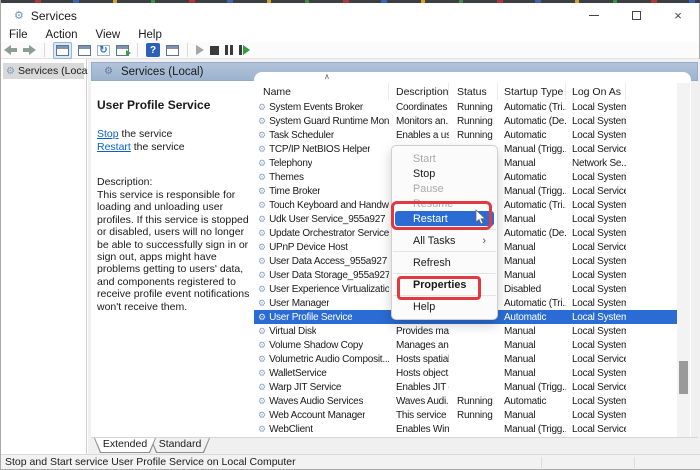  What do you see at coordinates (636, 15) in the screenshot?
I see `maximize-button` at bounding box center [636, 15].